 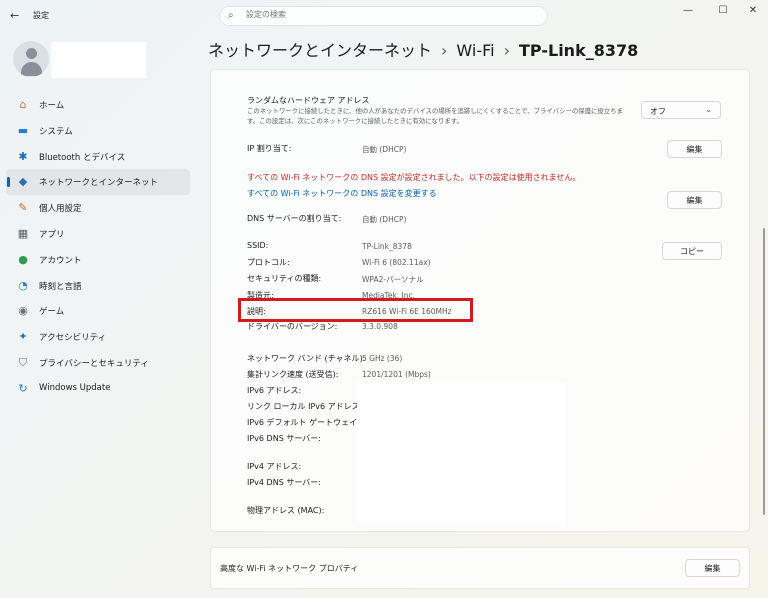 What do you see at coordinates (23, 130) in the screenshot?
I see `monitor-icon: ▬` at bounding box center [23, 130].